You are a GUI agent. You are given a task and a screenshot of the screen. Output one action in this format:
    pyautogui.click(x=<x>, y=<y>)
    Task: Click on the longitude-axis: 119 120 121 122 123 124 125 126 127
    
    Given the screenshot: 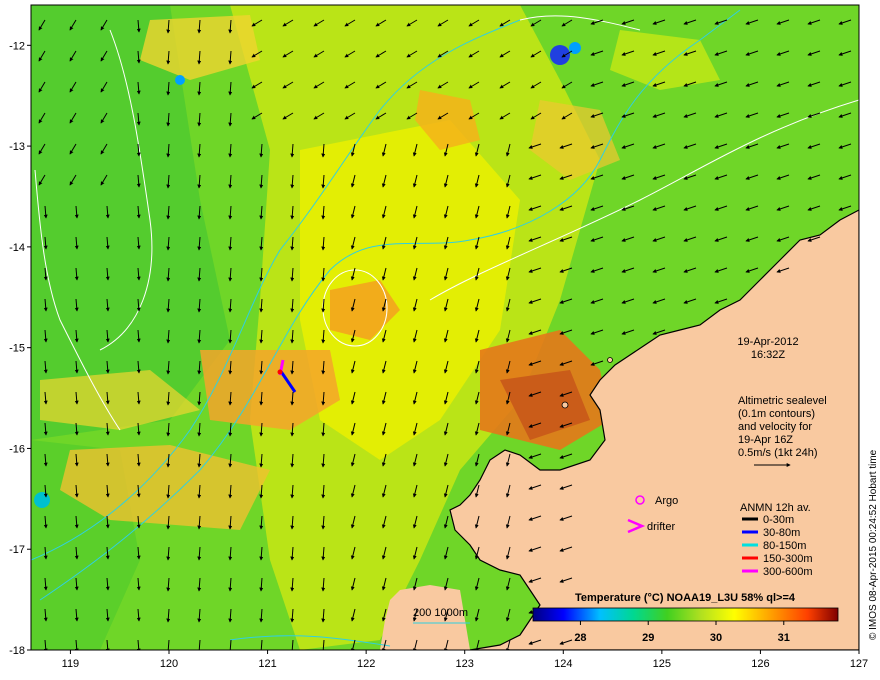 What is the action you would take?
    pyautogui.click(x=465, y=660)
    